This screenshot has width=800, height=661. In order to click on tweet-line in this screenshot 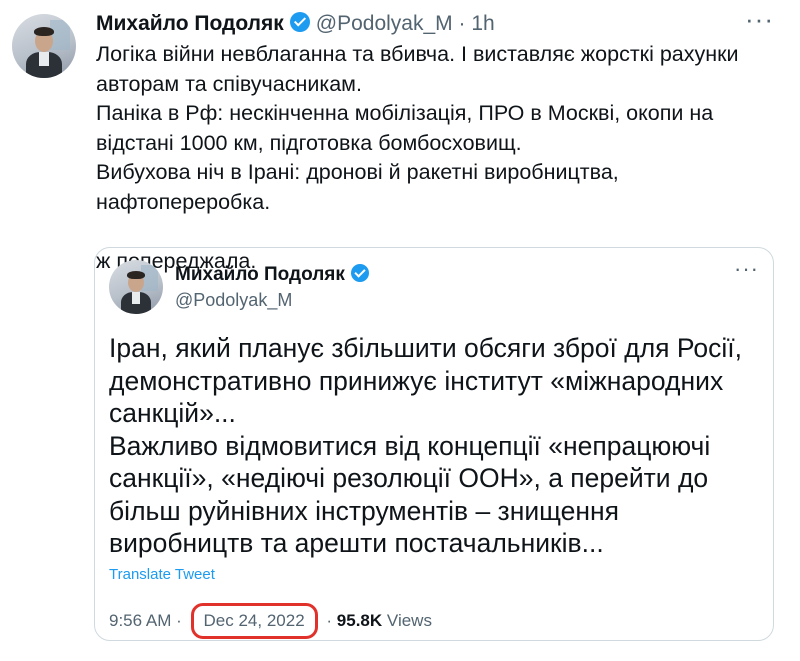, I will do `click(436, 232)`.